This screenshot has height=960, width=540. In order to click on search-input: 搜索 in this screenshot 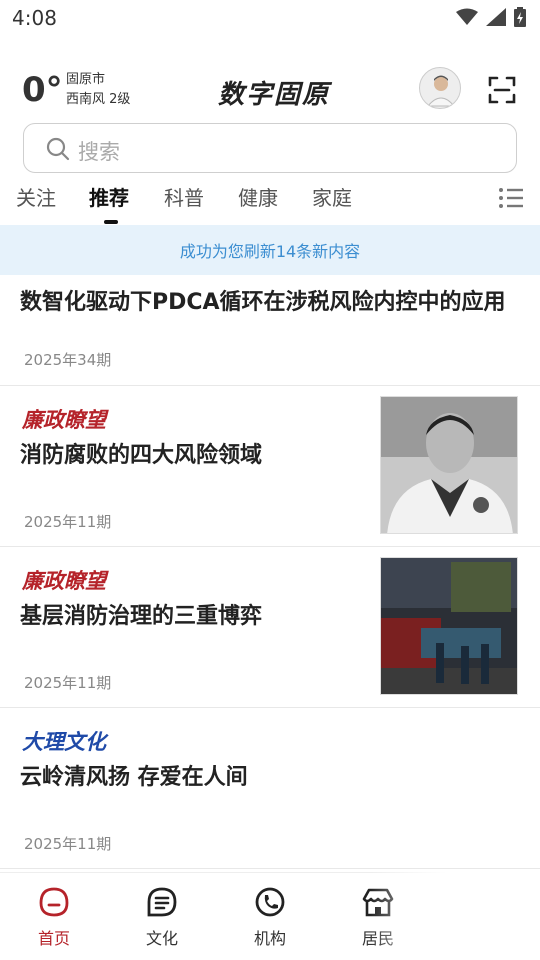, I will do `click(270, 148)`.